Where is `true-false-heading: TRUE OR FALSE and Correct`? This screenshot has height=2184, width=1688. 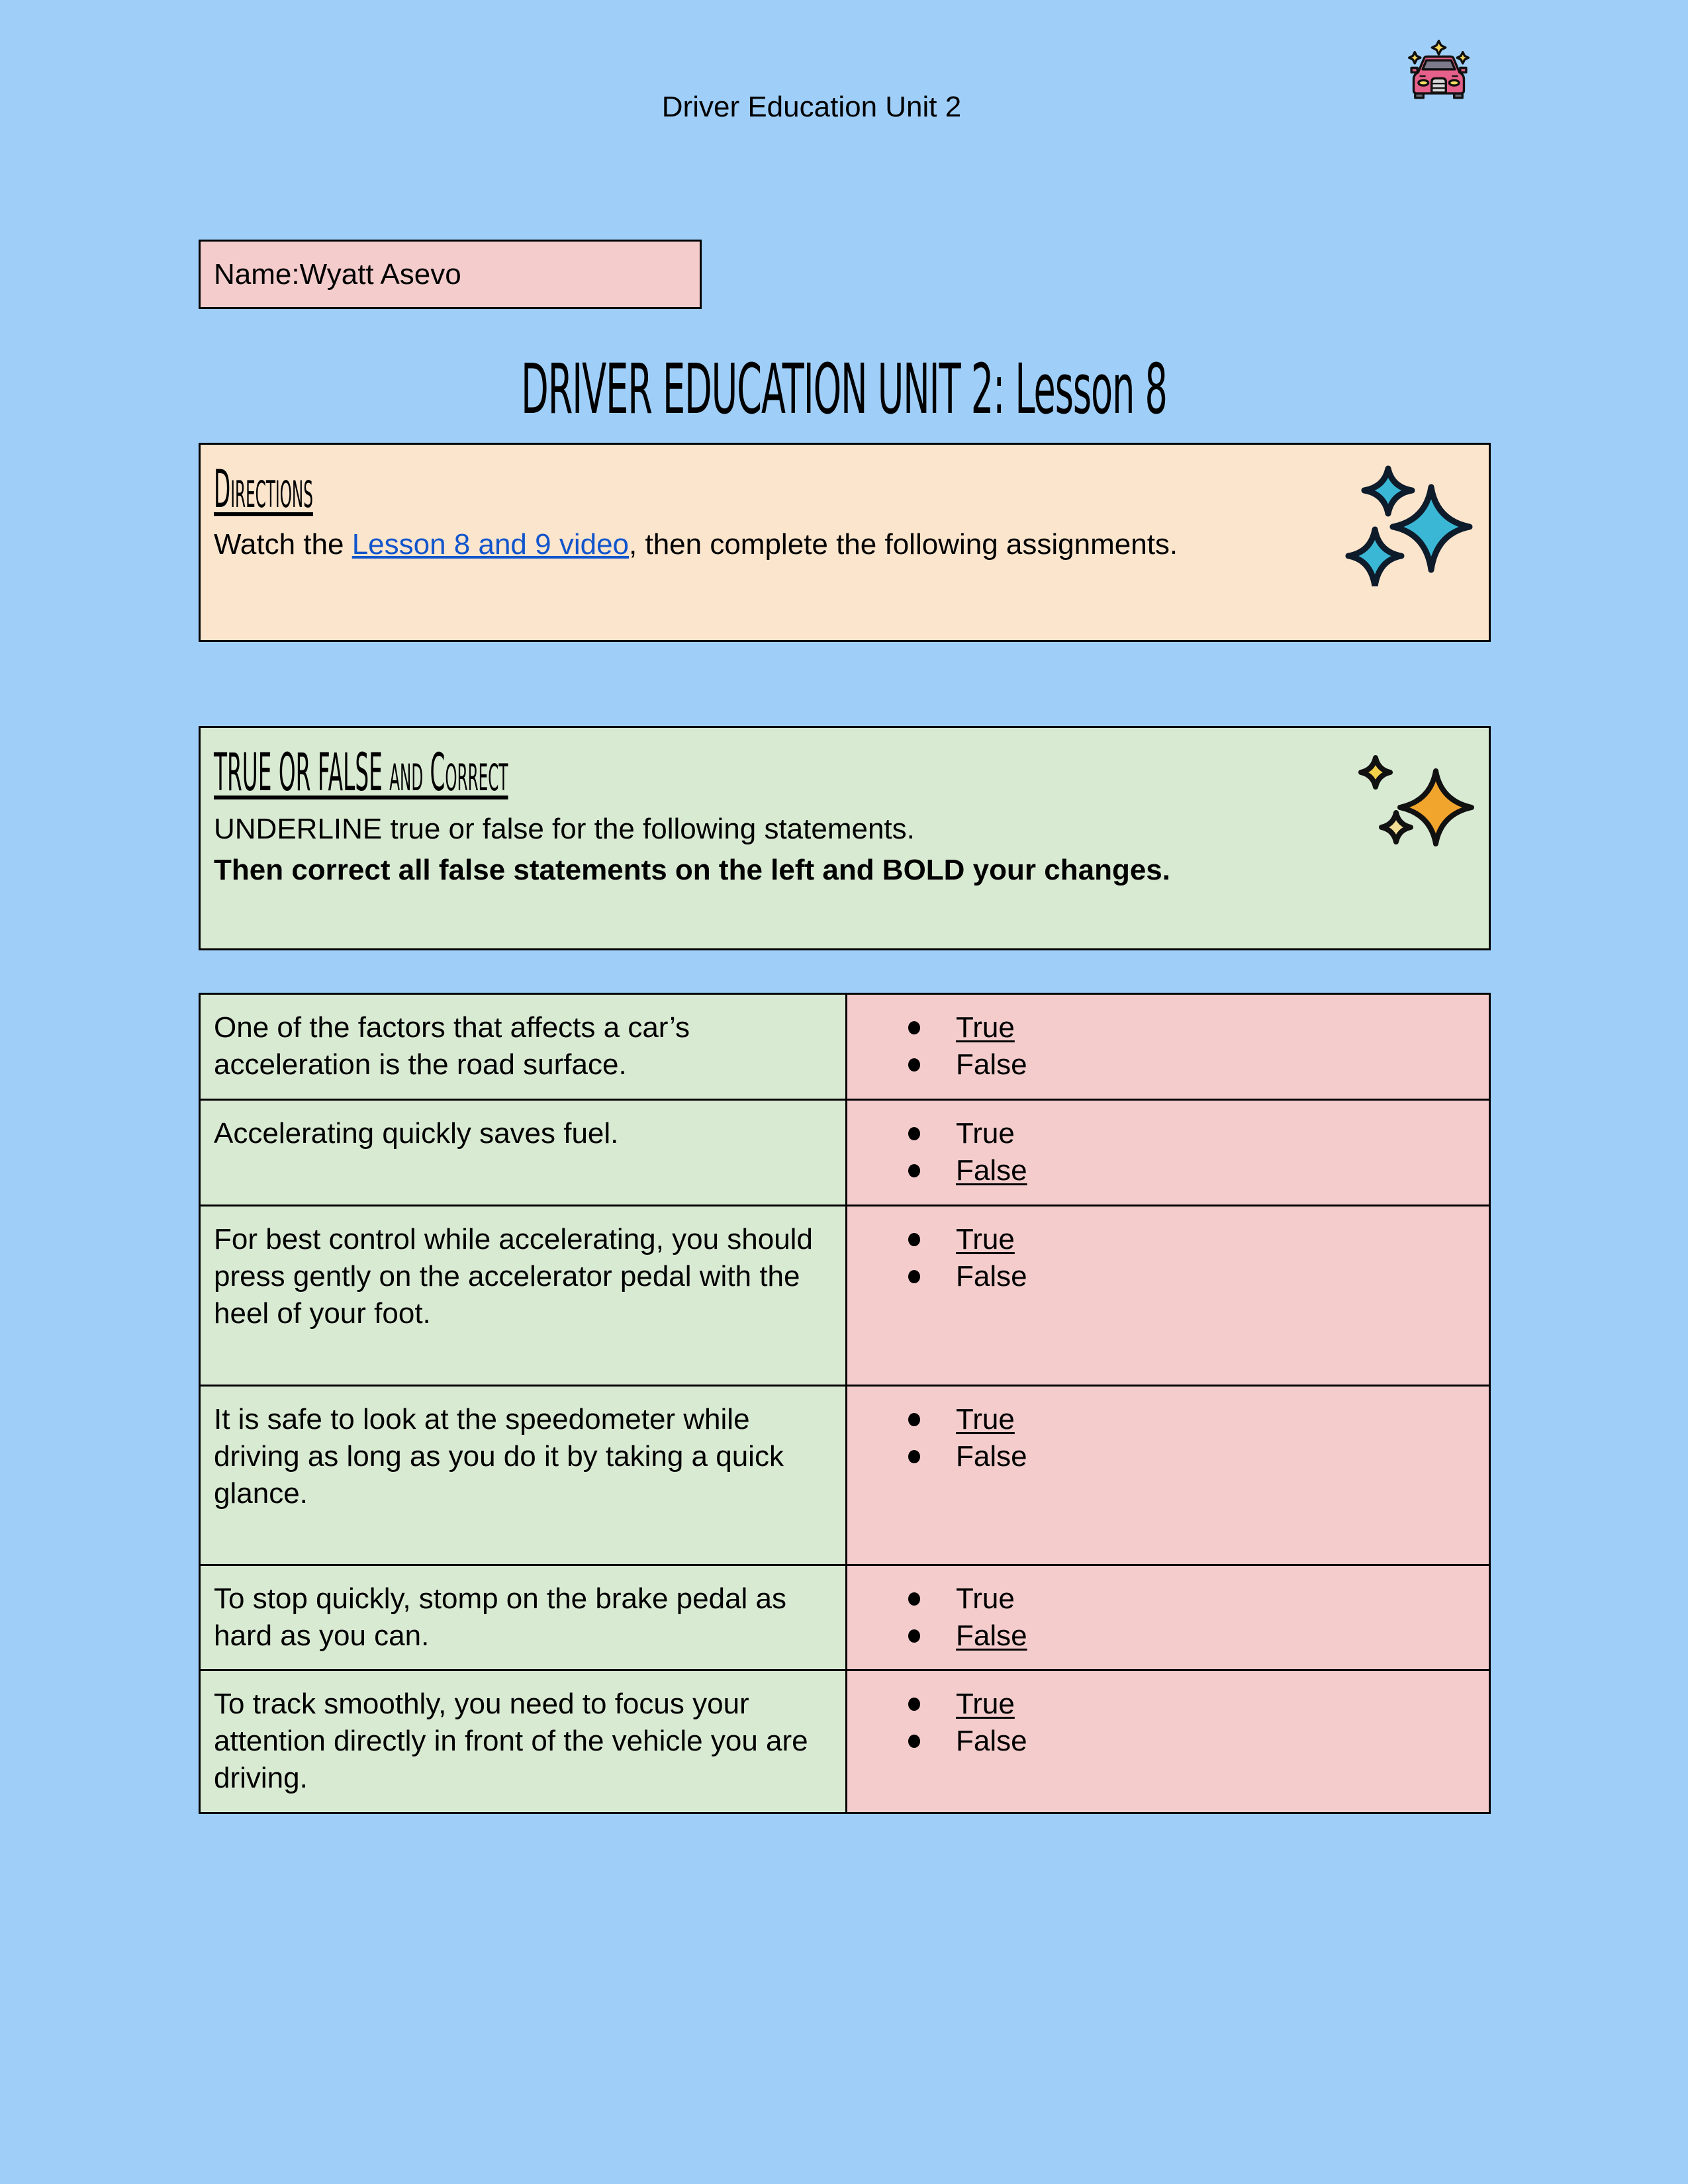
true-false-heading: TRUE OR FALSE and Correct is located at coordinates (361, 773).